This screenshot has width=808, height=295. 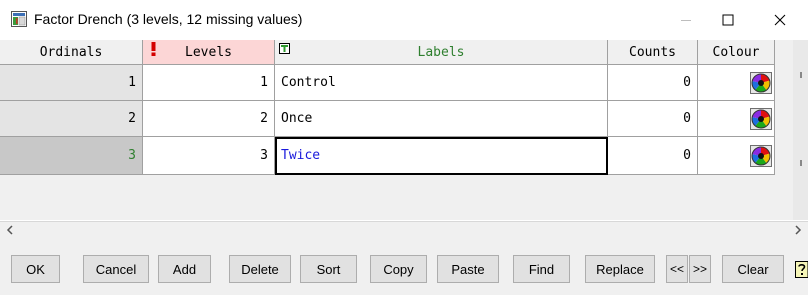 What do you see at coordinates (209, 119) in the screenshot?
I see `levels-cell: 2` at bounding box center [209, 119].